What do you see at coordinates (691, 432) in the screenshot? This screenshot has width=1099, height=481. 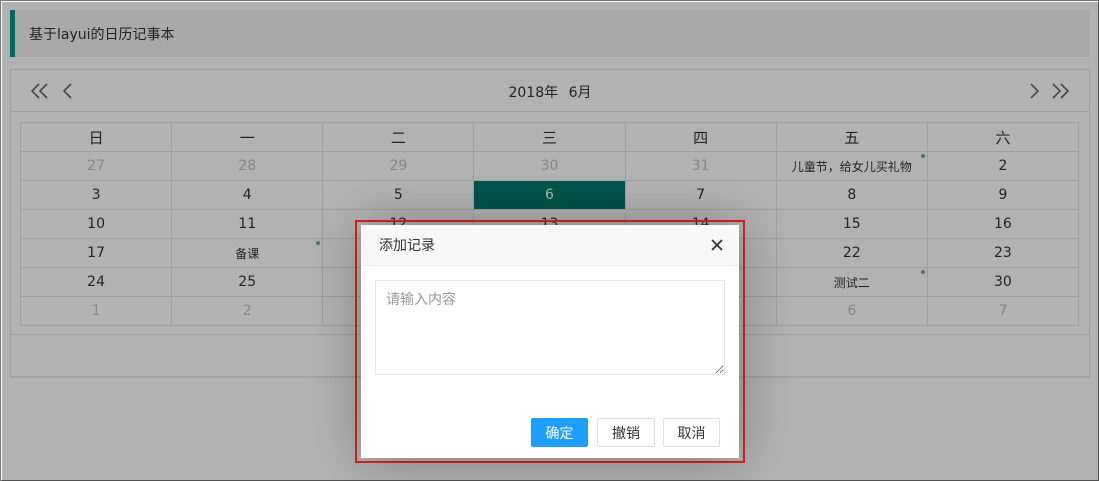 I see `cancel-button: 取消` at bounding box center [691, 432].